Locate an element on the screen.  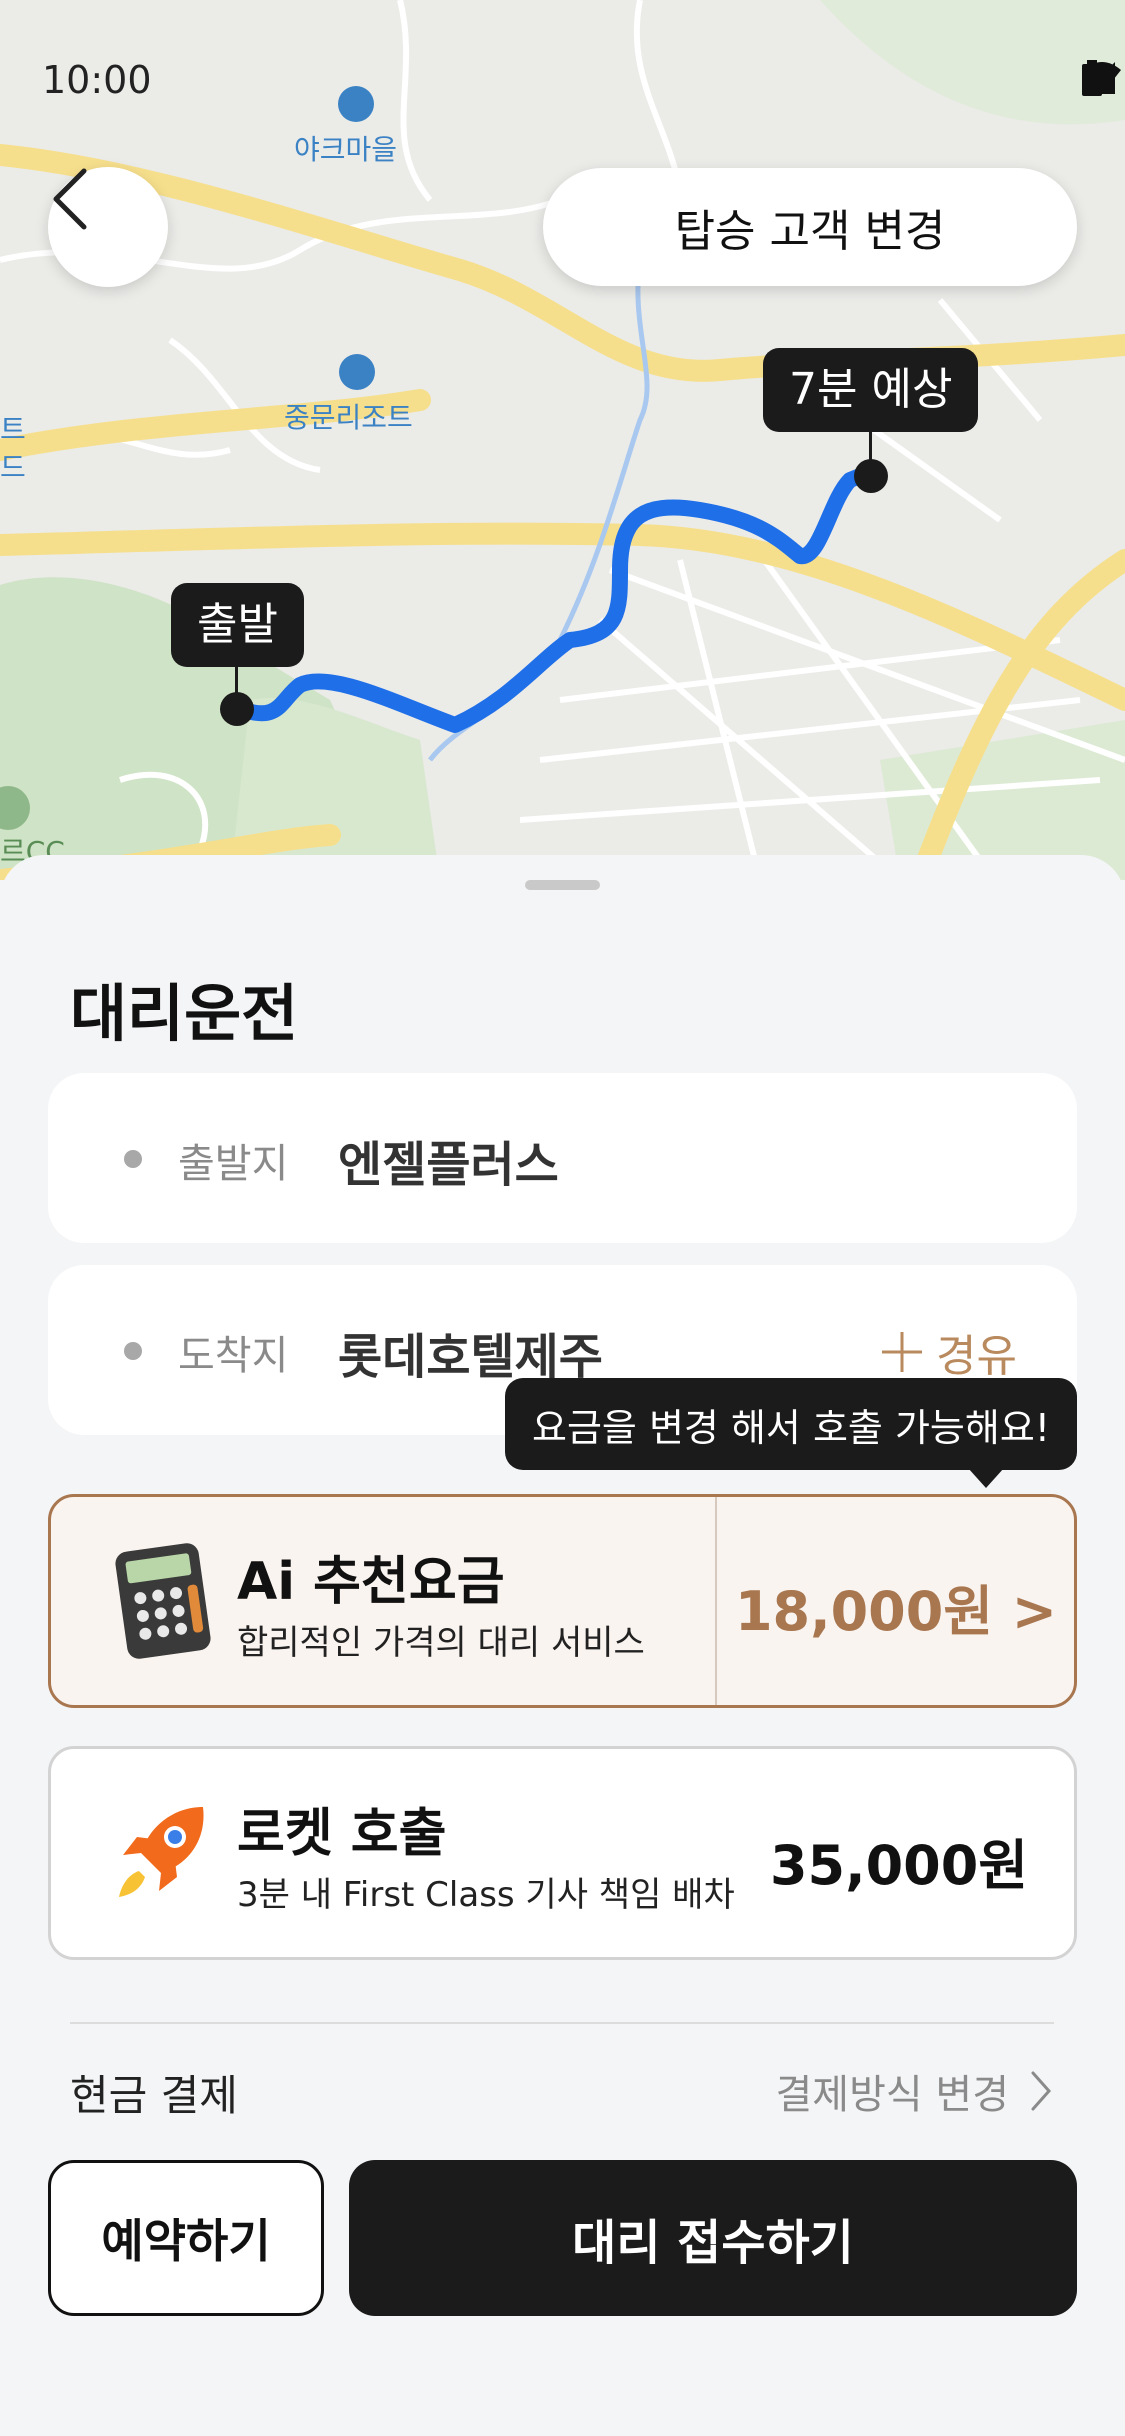
origin-label: 출발지 is located at coordinates (233, 1164).